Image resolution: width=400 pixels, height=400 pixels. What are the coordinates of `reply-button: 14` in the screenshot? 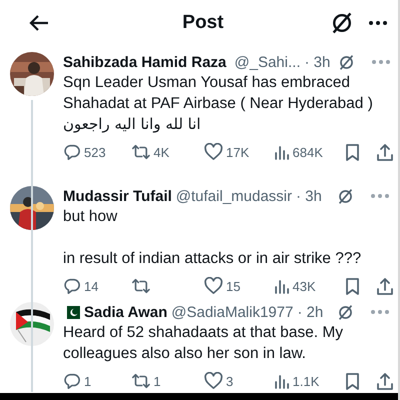 It's located at (97, 286).